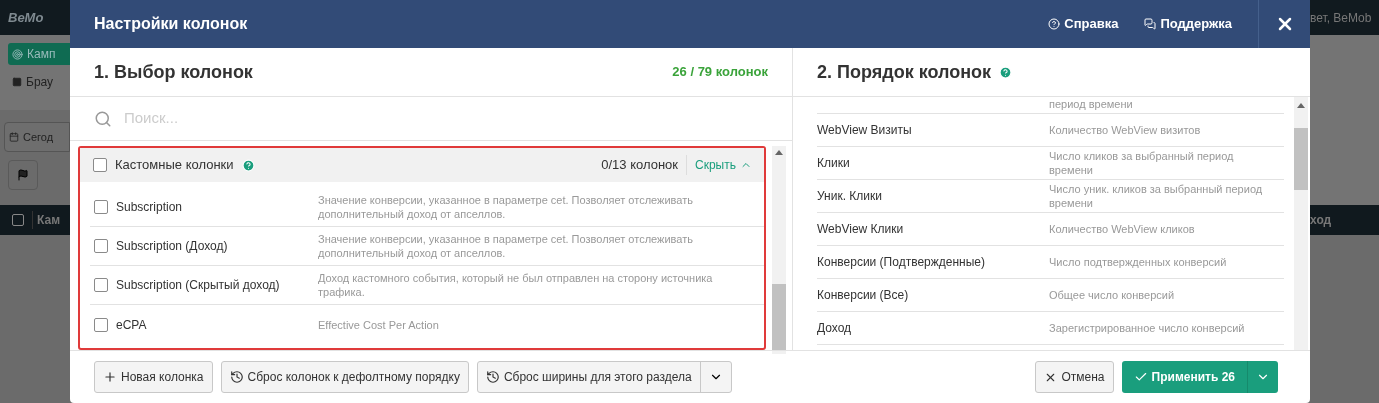 Image resolution: width=1379 pixels, height=403 pixels. I want to click on footer-button: Сброс колонок к дефолтному порядку, so click(344, 377).